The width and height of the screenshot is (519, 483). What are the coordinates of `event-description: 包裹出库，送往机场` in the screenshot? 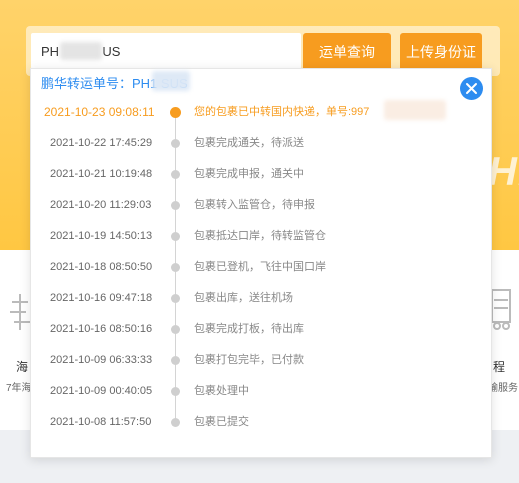 It's located at (243, 298).